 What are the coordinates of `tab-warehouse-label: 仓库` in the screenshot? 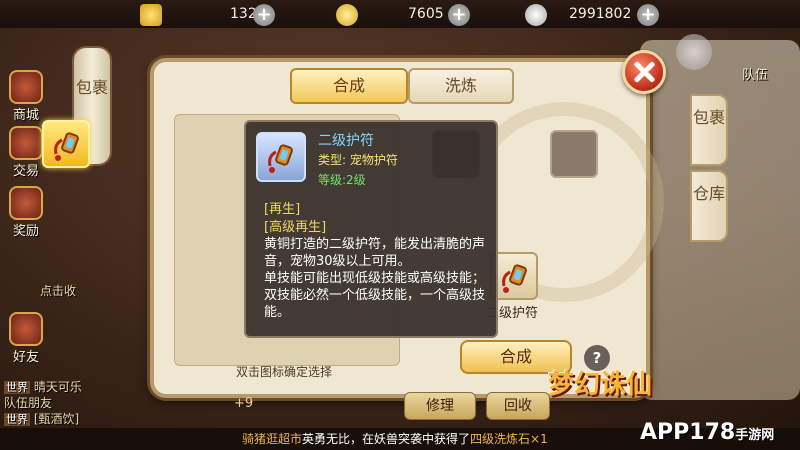 It's located at (708, 193).